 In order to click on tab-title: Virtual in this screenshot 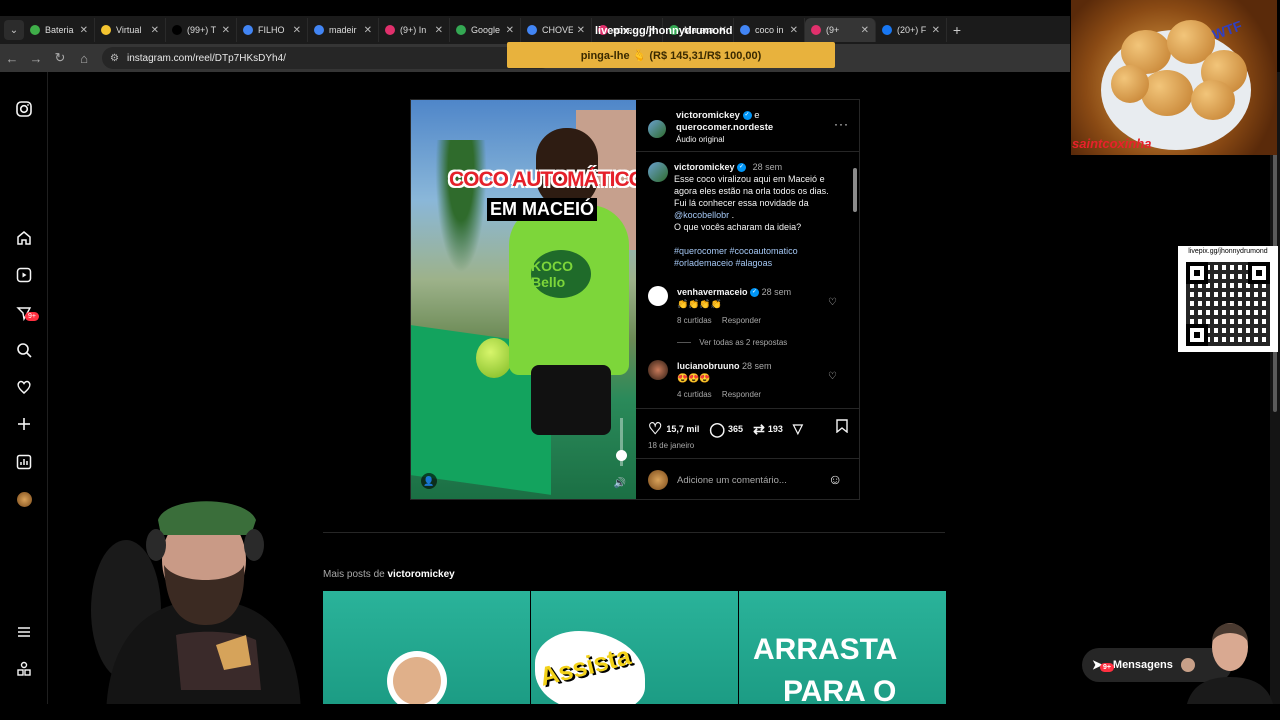, I will do `click(129, 30)`.